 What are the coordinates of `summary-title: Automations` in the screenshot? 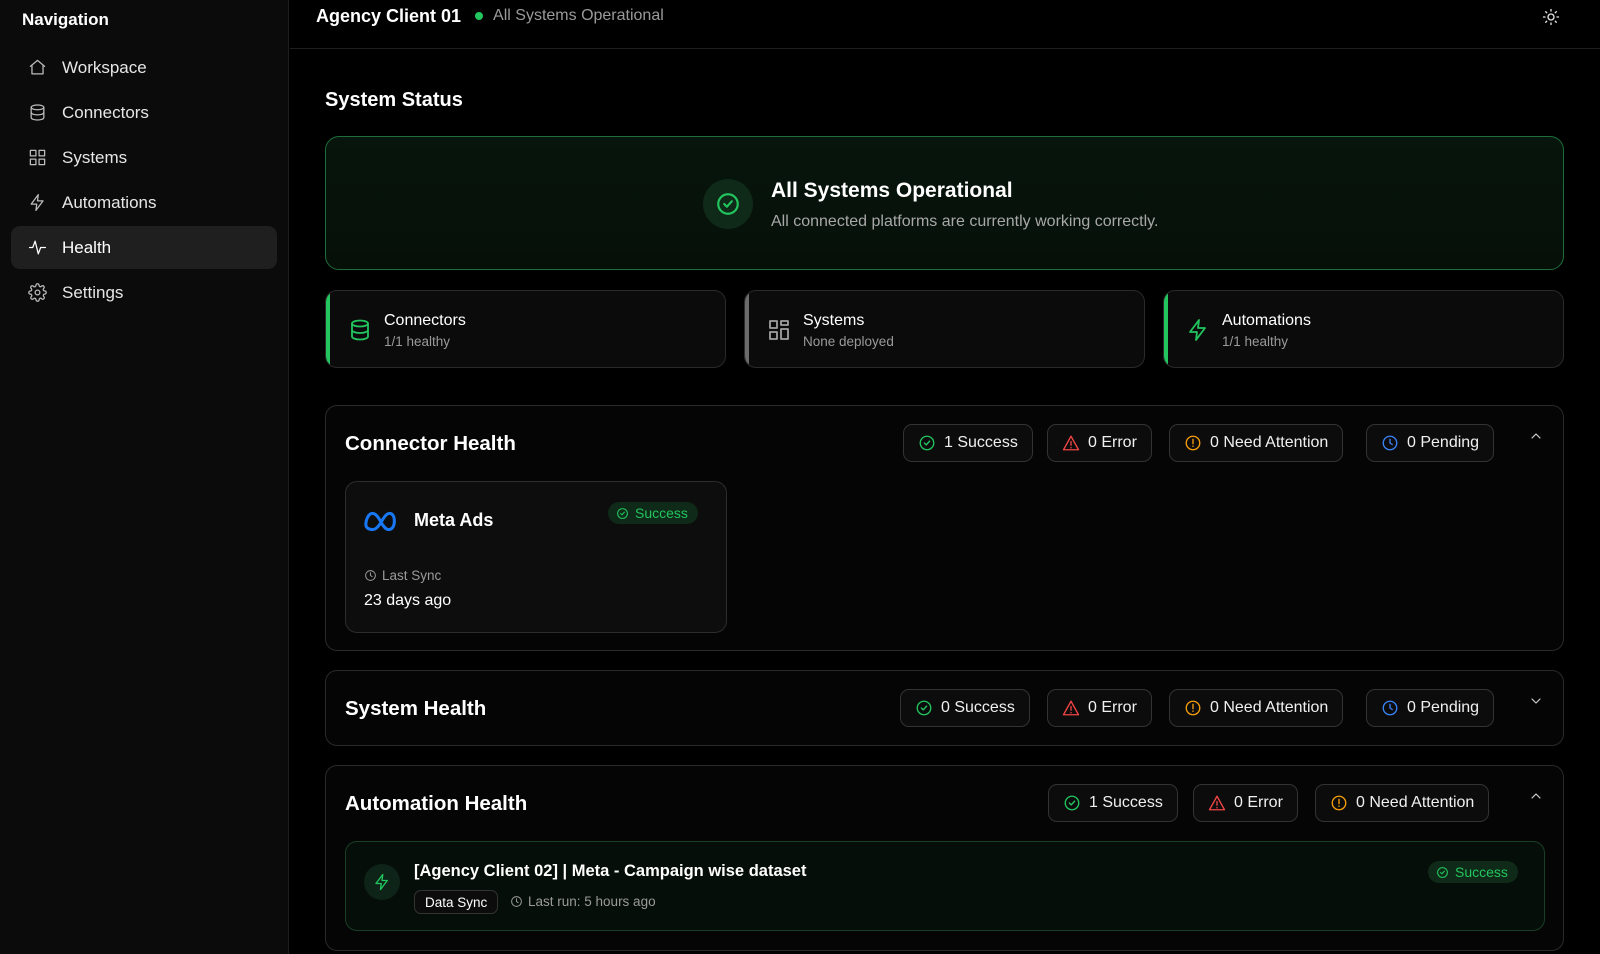 It's located at (1266, 320).